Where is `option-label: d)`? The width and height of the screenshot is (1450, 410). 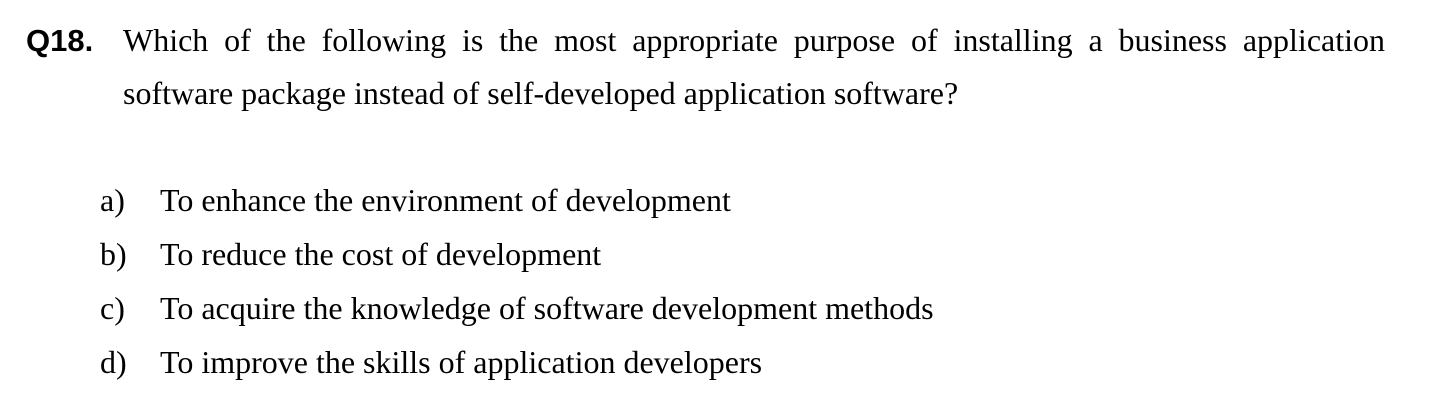 option-label: d) is located at coordinates (113, 362).